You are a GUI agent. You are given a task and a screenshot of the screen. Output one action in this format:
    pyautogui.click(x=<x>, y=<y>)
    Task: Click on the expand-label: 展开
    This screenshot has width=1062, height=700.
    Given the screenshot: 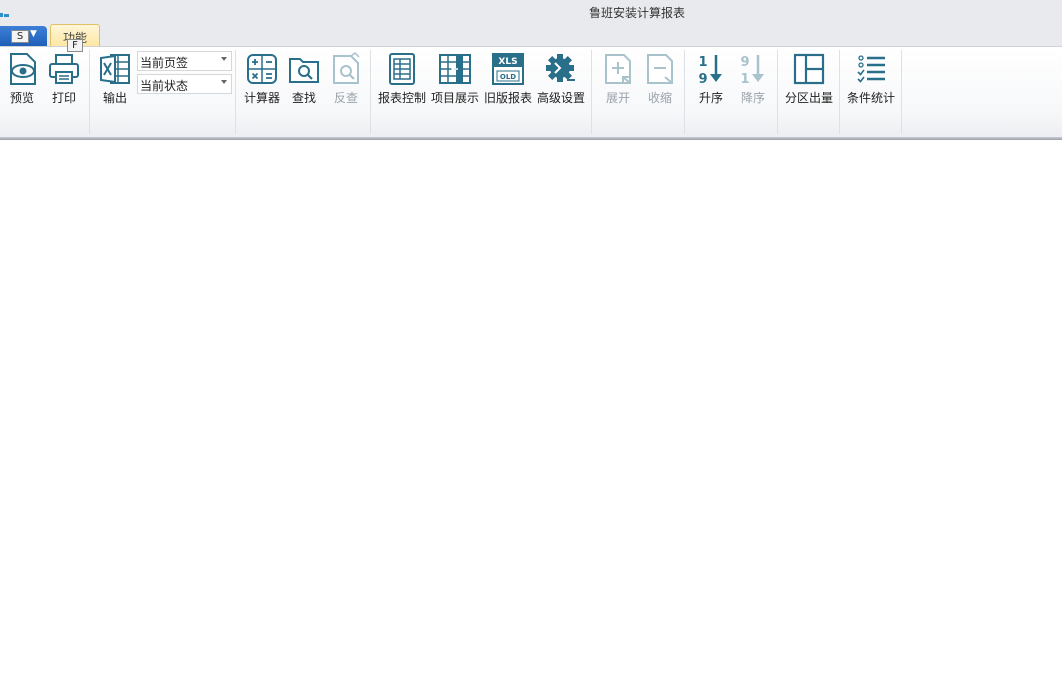 What is the action you would take?
    pyautogui.click(x=617, y=98)
    